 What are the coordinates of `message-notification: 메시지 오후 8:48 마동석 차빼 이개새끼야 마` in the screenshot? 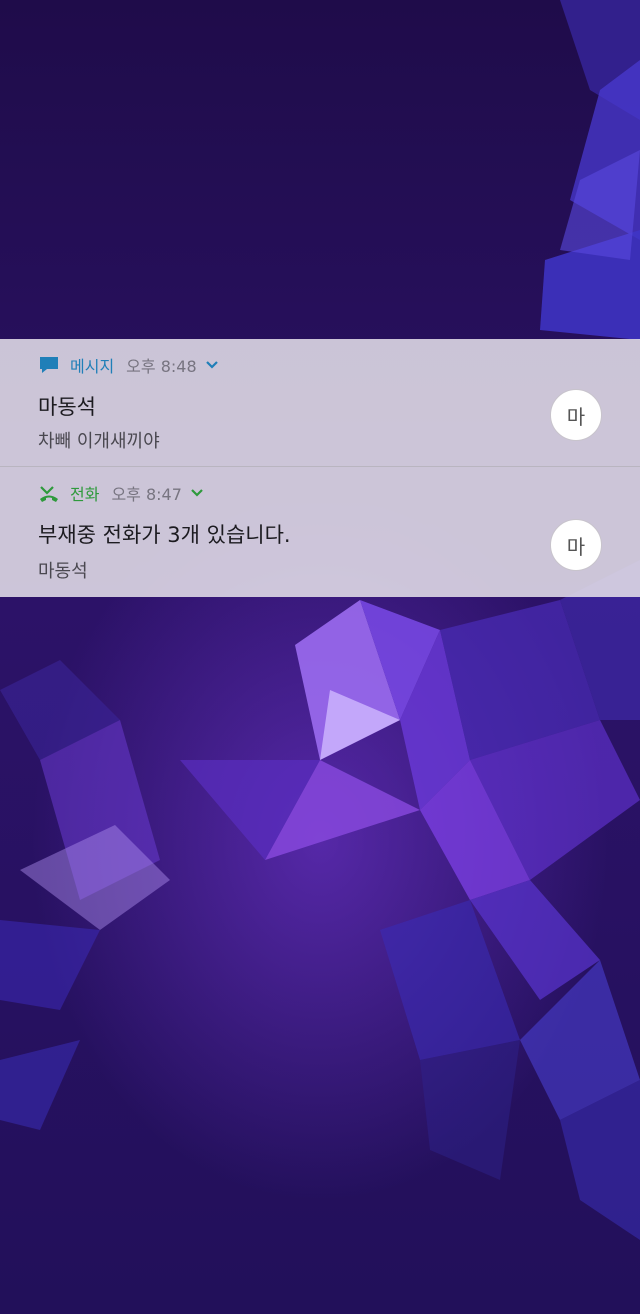 It's located at (320, 402).